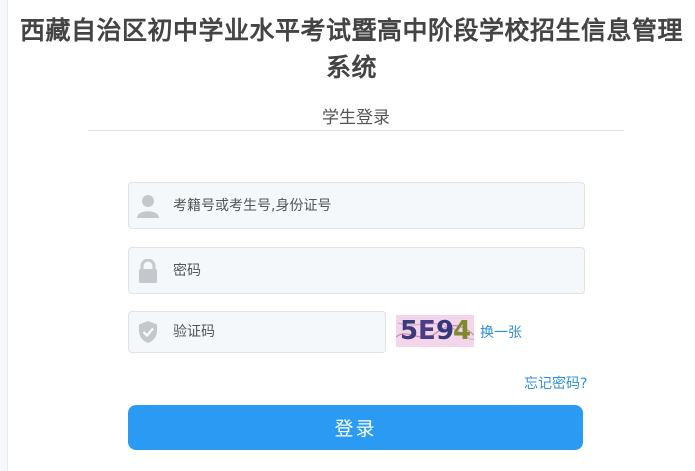  I want to click on password-field, so click(356, 270).